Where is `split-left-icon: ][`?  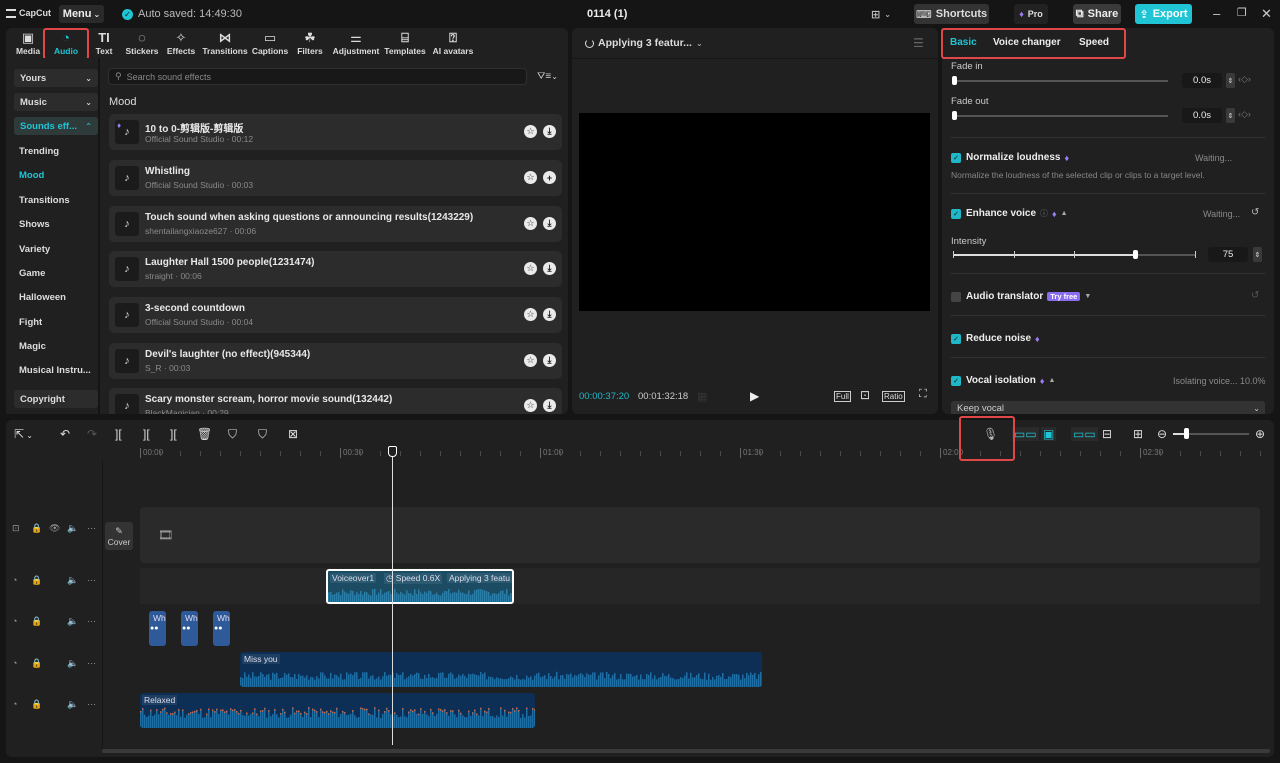 split-left-icon: ][ is located at coordinates (146, 434).